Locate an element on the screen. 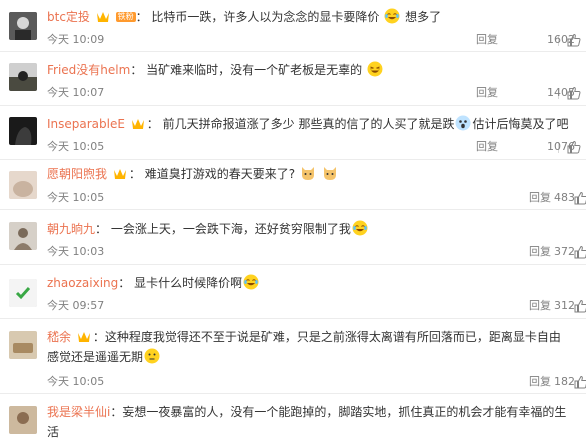 The height and width of the screenshot is (447, 586). username: 愿朝阳煦我 is located at coordinates (77, 174).